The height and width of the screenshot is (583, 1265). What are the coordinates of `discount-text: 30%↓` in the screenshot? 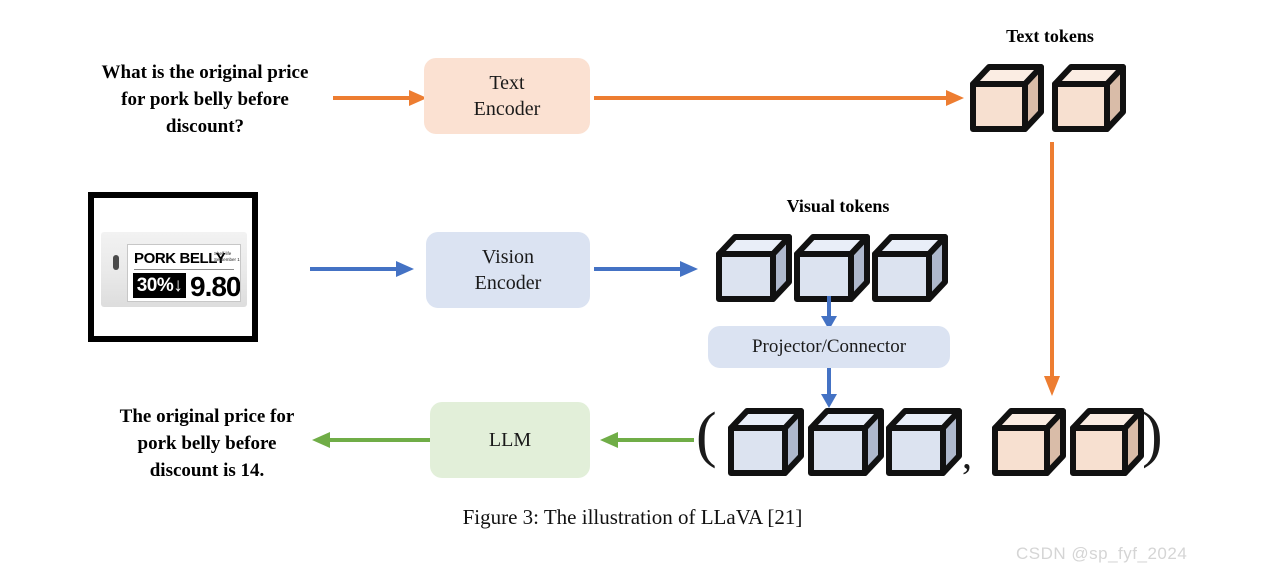 It's located at (159, 285).